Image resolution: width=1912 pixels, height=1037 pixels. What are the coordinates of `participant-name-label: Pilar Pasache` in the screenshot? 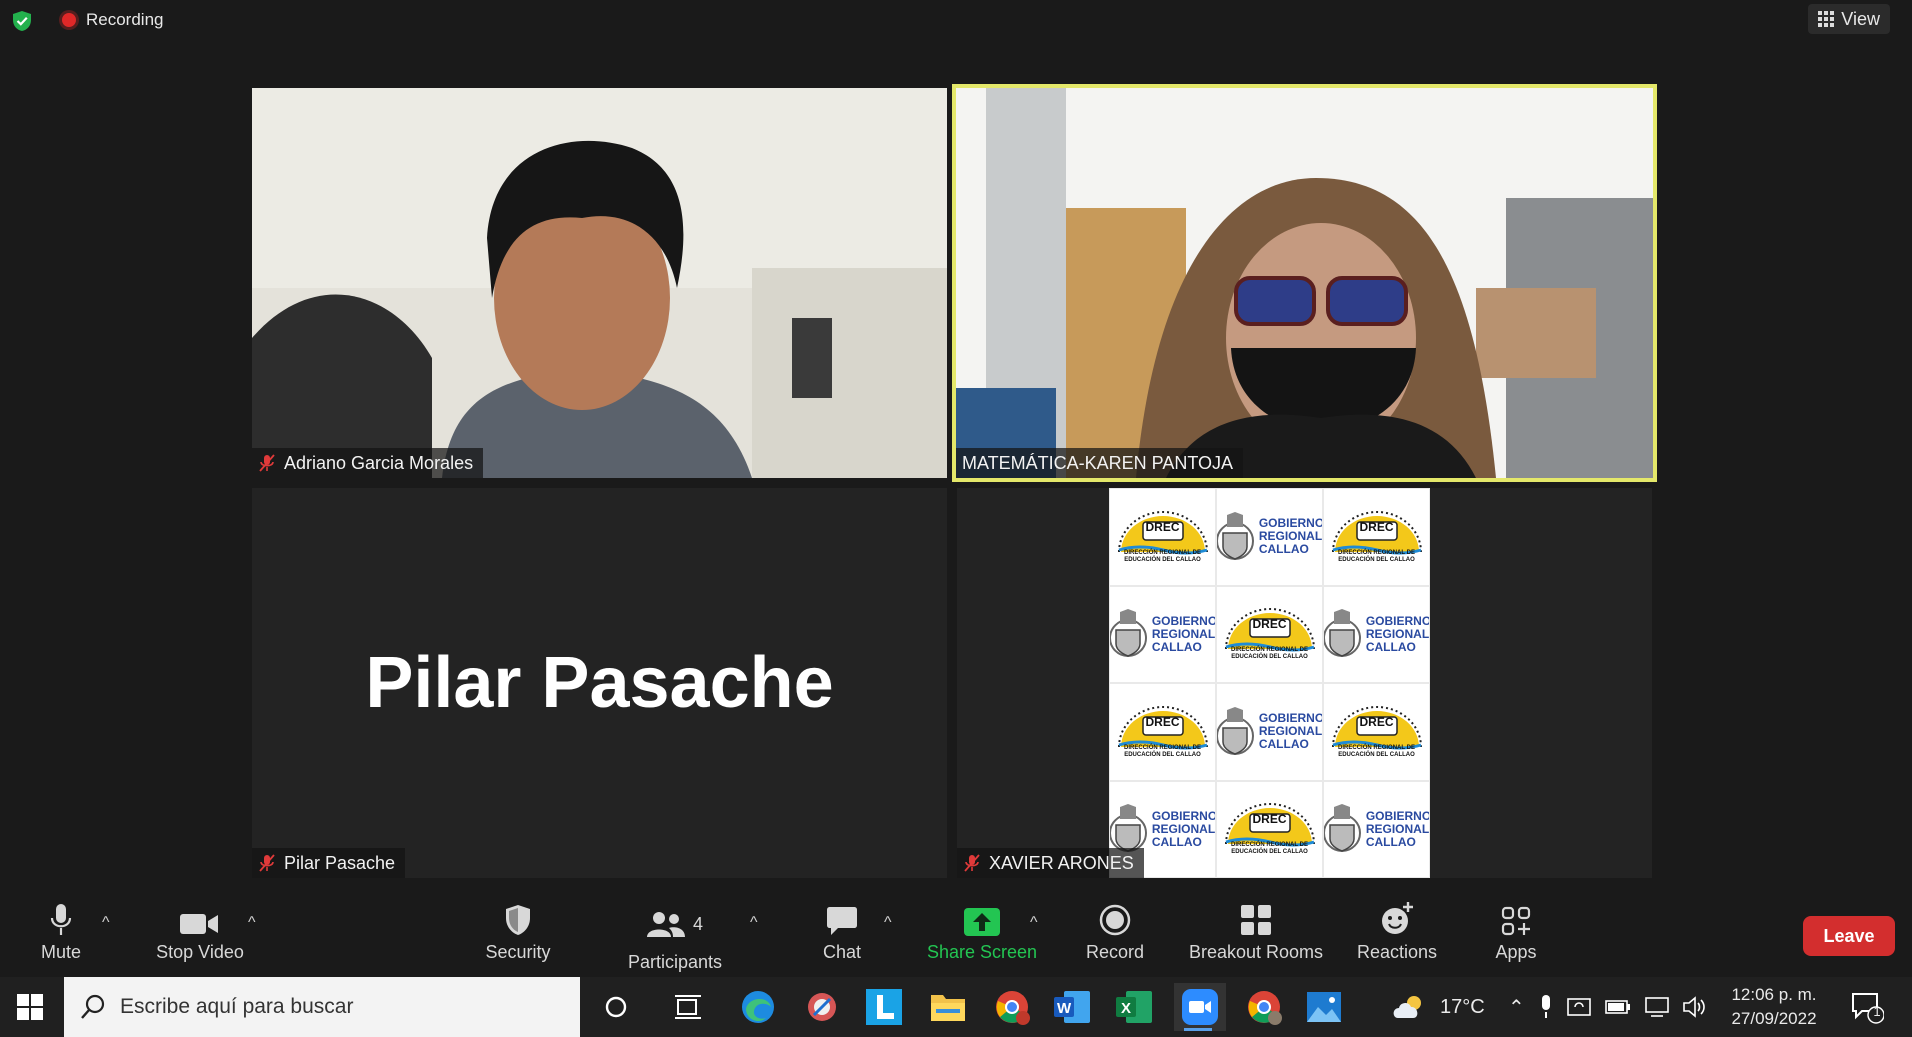 It's located at (329, 863).